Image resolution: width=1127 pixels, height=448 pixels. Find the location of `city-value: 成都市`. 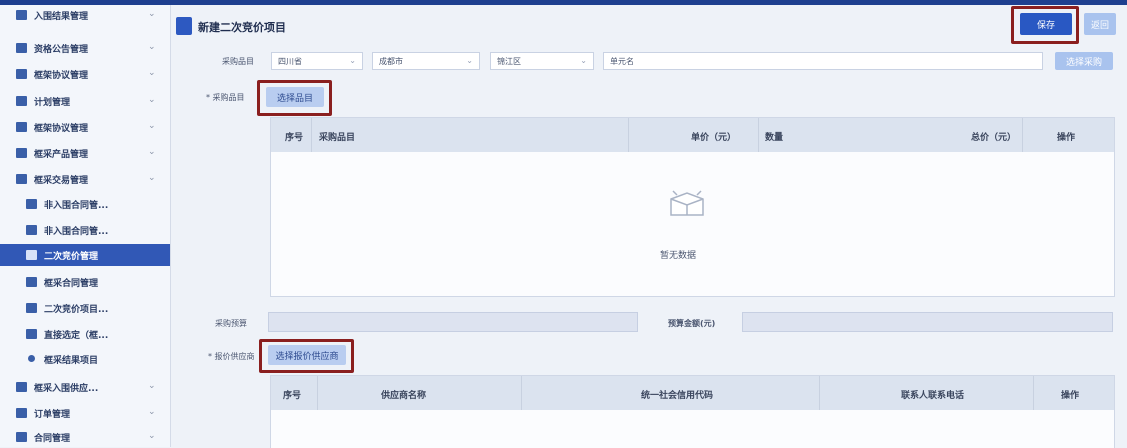

city-value: 成都市 is located at coordinates (391, 61).